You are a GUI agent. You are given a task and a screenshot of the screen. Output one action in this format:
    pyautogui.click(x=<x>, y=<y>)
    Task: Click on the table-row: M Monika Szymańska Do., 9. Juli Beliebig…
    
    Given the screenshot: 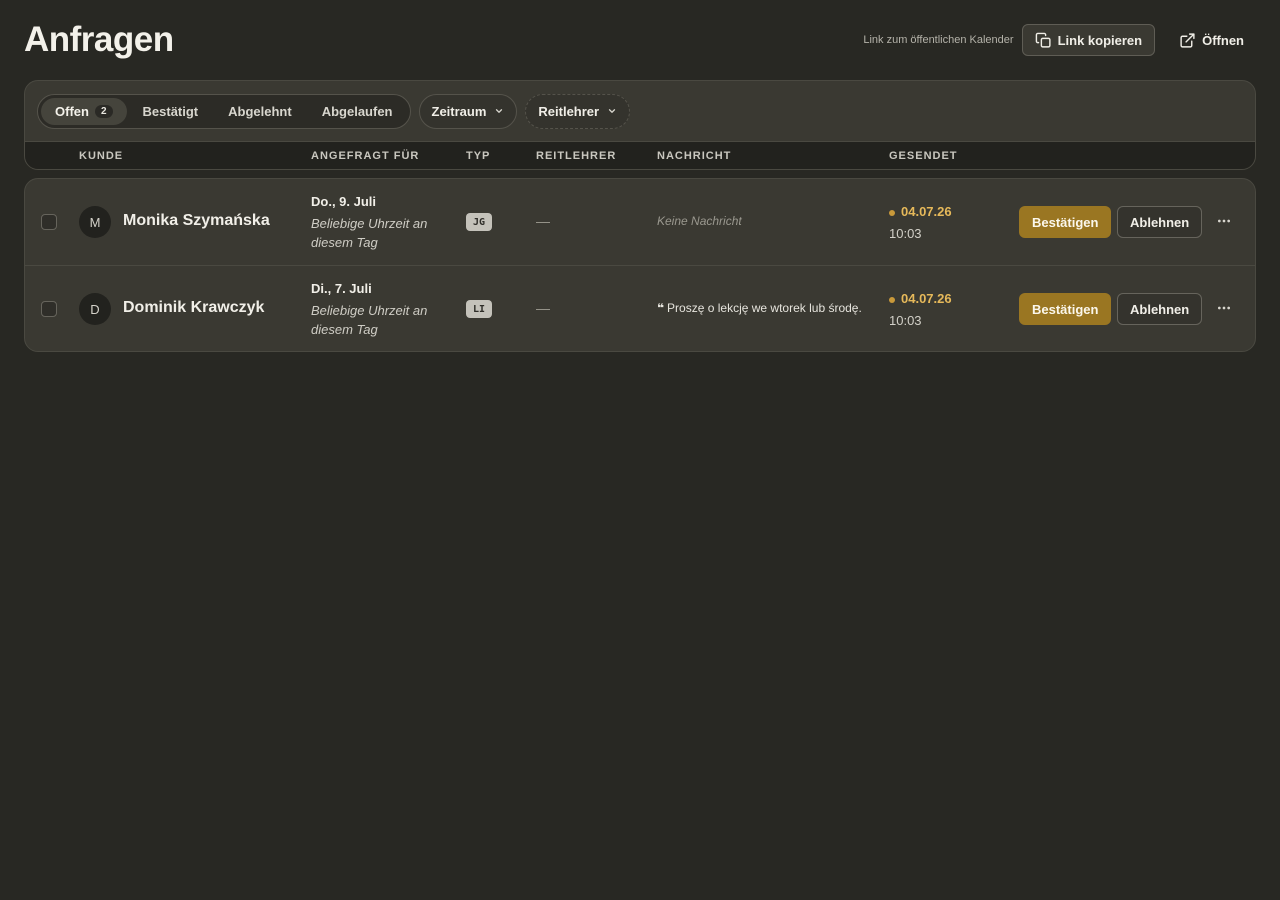 What is the action you would take?
    pyautogui.click(x=640, y=222)
    